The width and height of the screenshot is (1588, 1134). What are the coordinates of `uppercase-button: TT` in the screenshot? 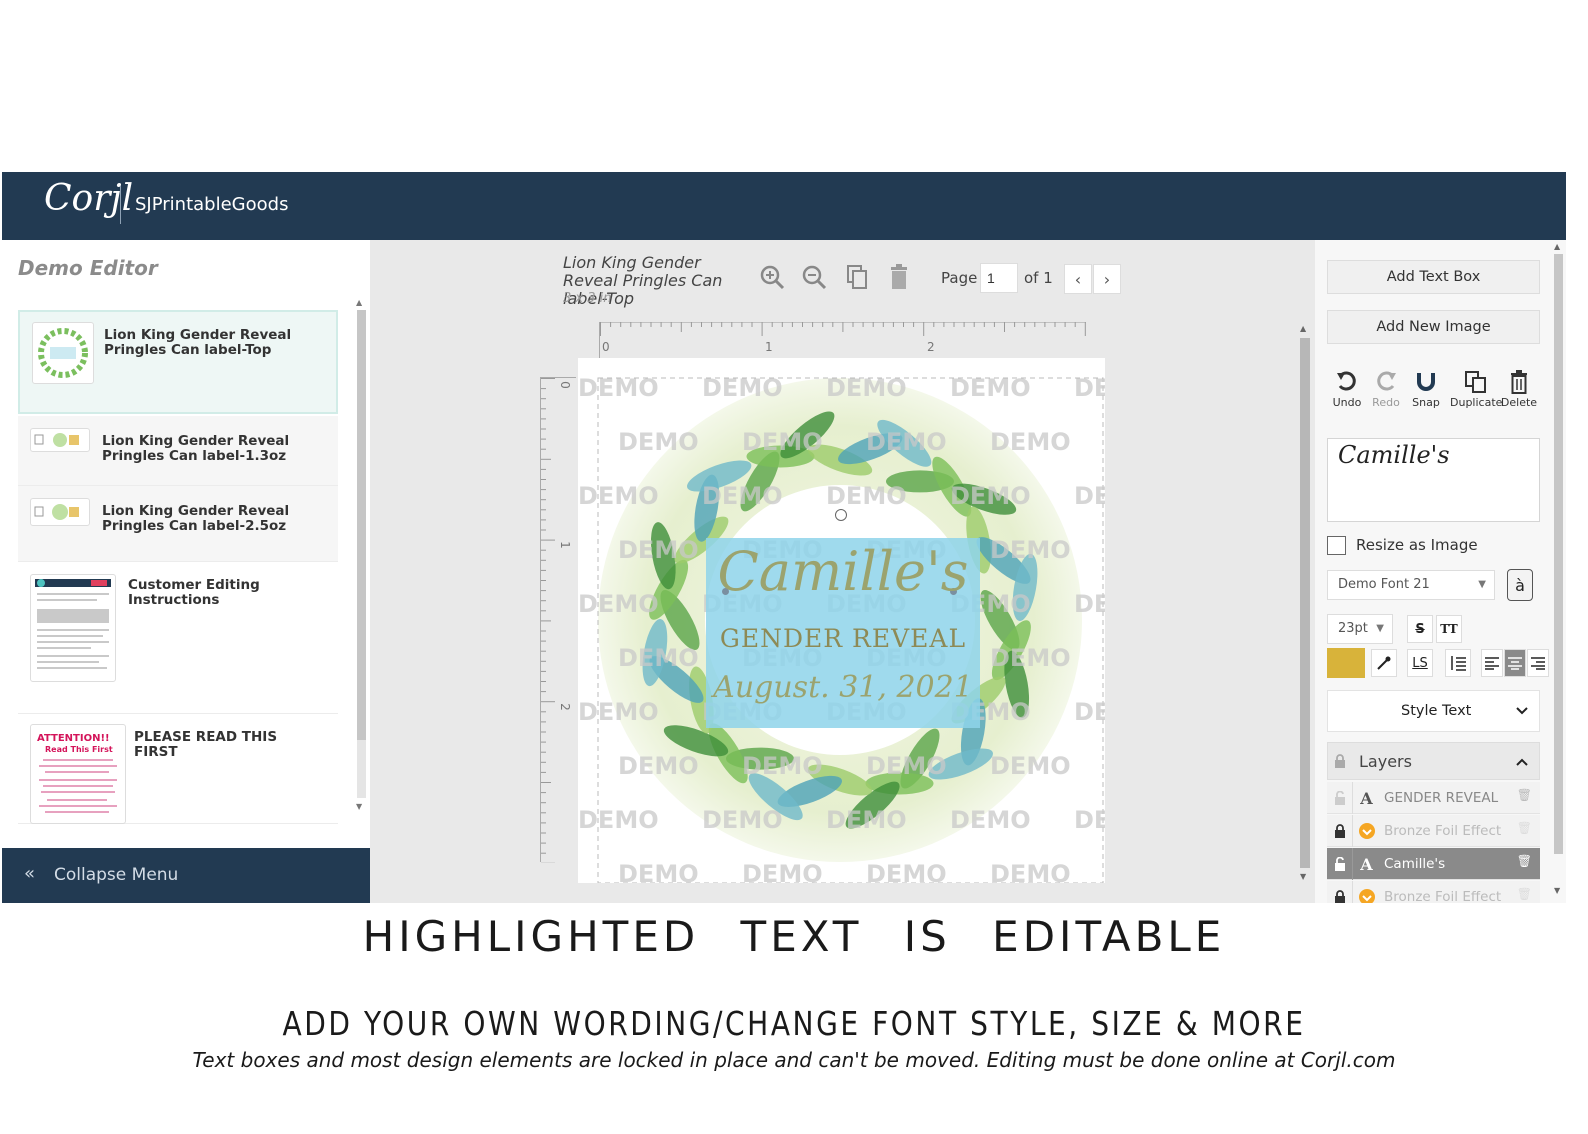 It's located at (1449, 629).